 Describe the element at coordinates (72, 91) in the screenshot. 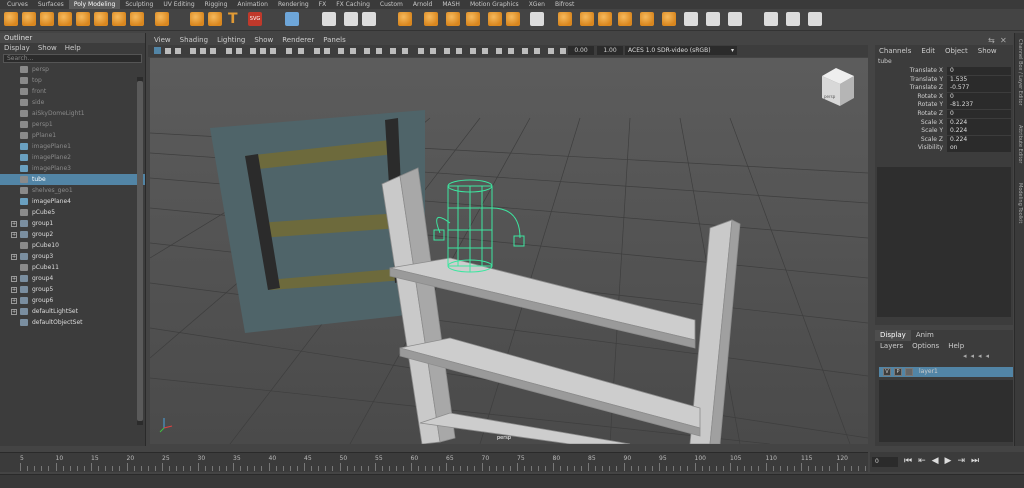

I see `outliner-item: front` at that location.